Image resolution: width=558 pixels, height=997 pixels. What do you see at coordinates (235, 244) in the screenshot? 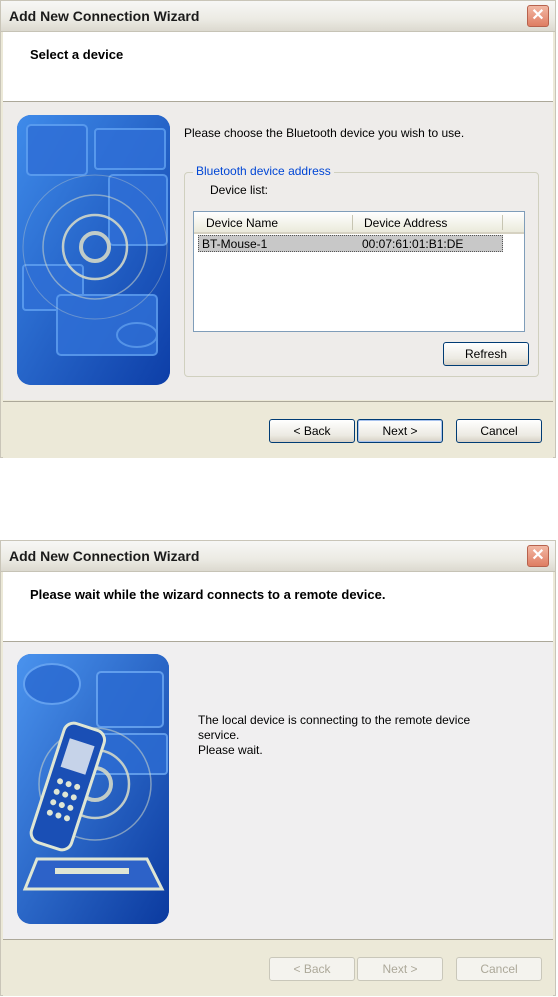
I see `device-name: BT-Mouse-1` at bounding box center [235, 244].